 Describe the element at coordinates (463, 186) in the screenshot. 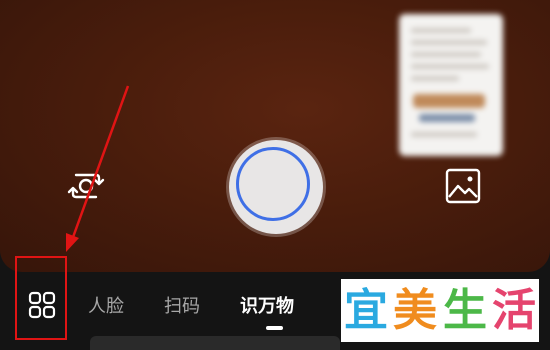

I see `gallery-icon` at that location.